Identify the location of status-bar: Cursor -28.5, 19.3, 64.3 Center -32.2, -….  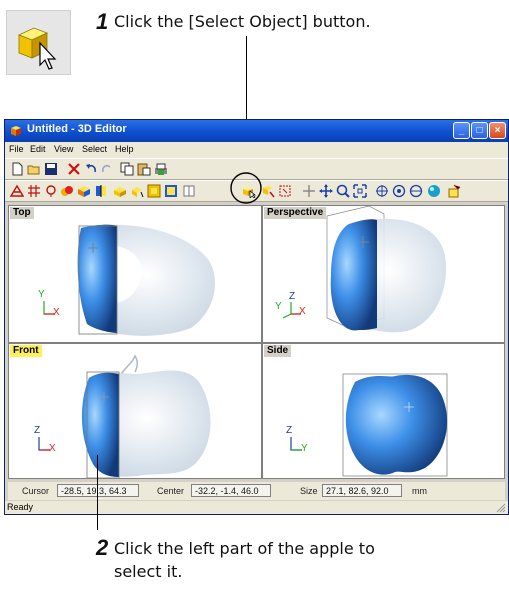
(256, 491).